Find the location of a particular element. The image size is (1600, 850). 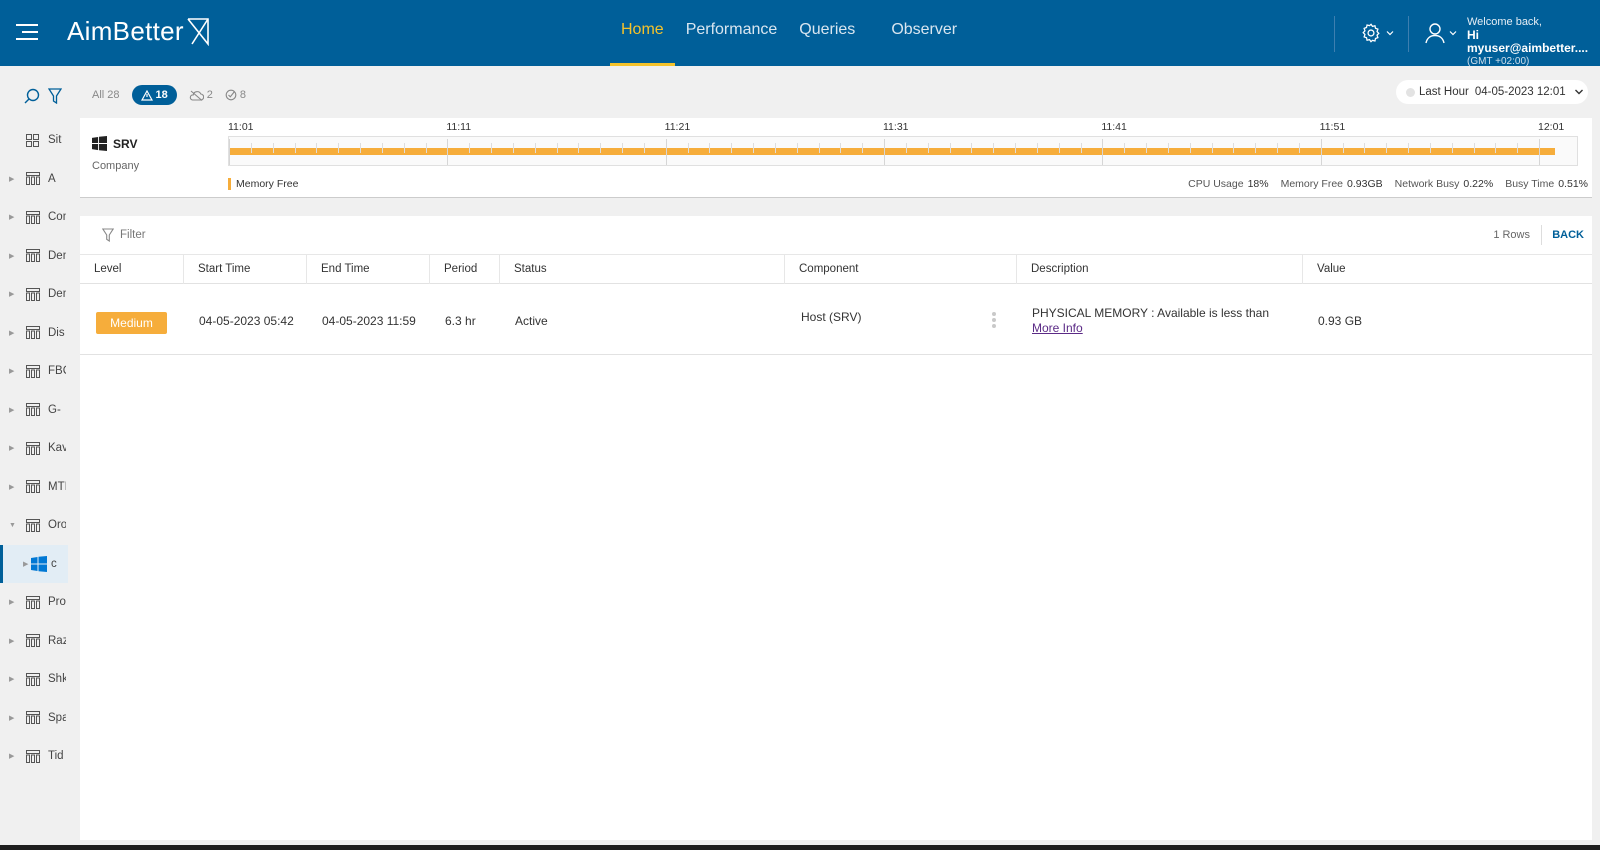

nav-home: Home is located at coordinates (642, 33).